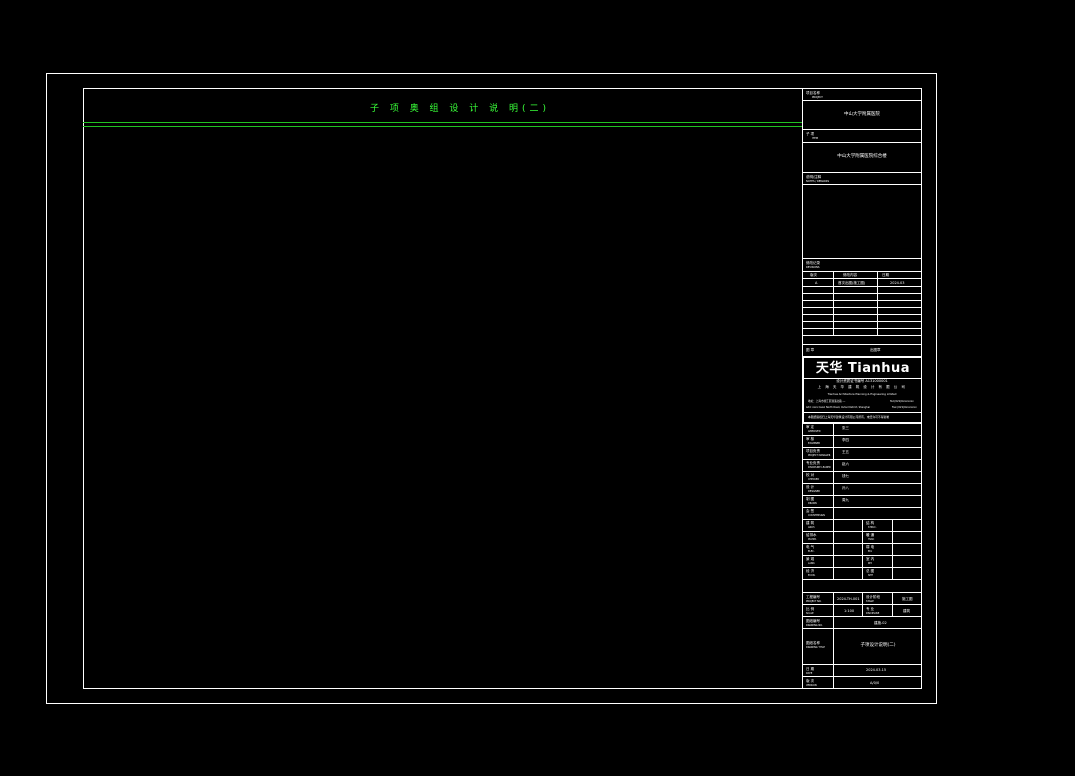 The height and width of the screenshot is (776, 1075). I want to click on countersign-right-label-en: SITE, so click(870, 575).